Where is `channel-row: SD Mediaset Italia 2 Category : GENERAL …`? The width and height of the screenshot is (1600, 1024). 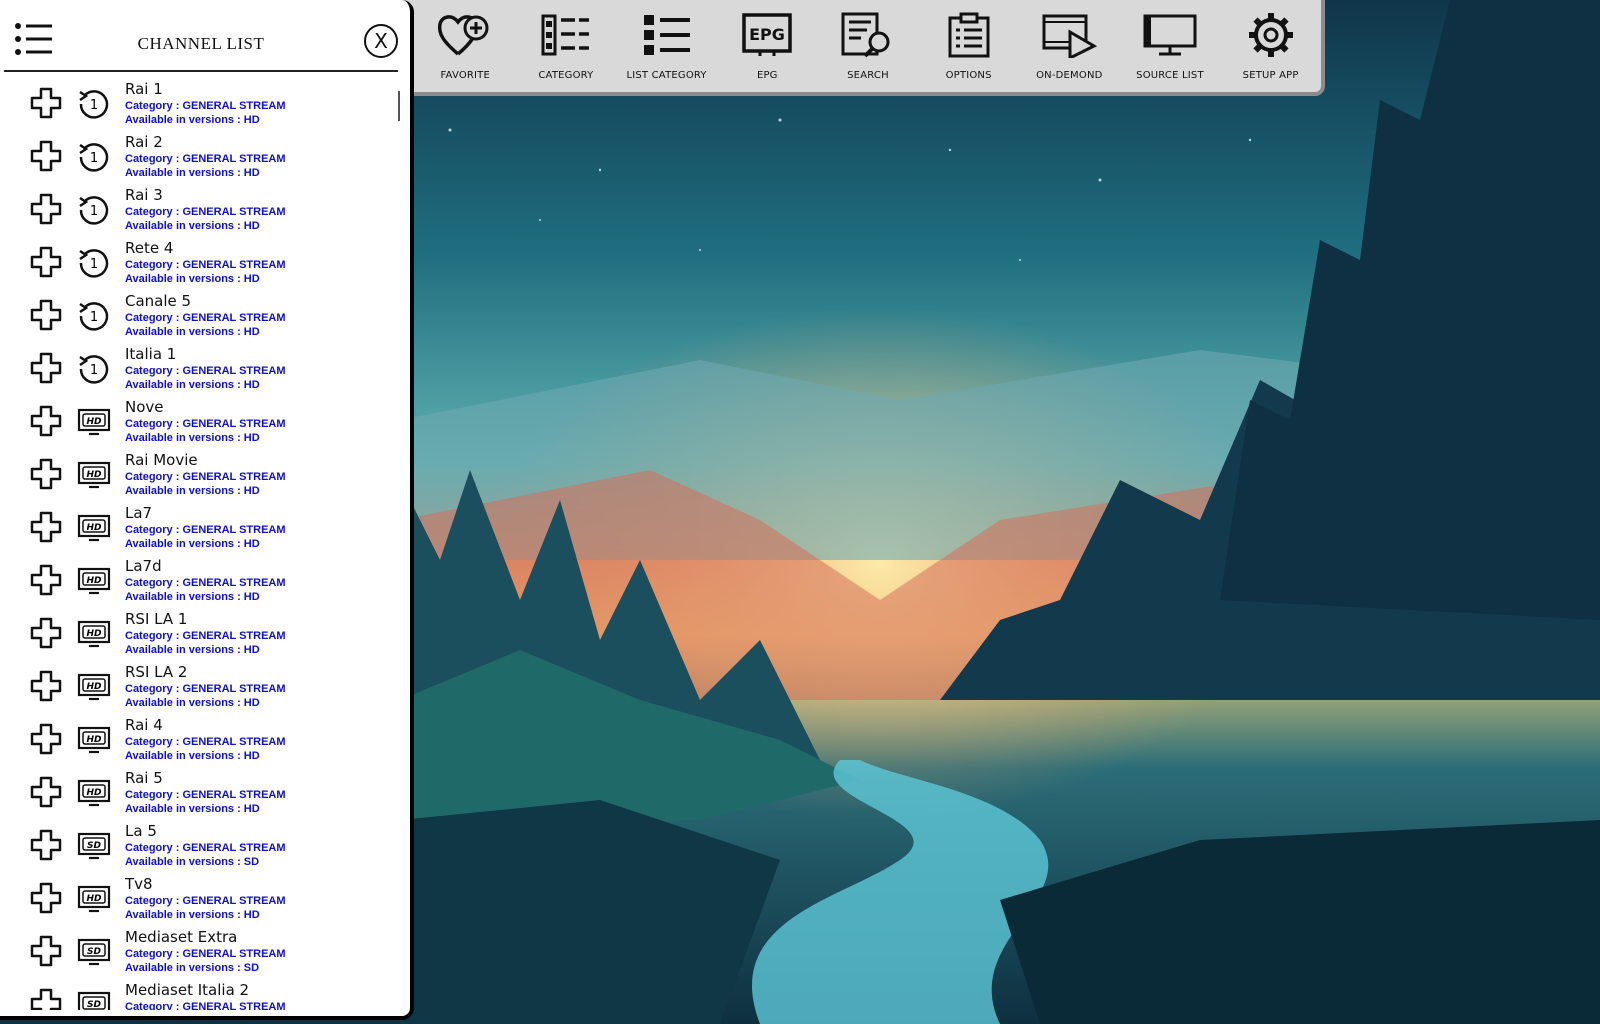
channel-row: SD Mediaset Italia 2 Category : GENERAL … is located at coordinates (199, 995).